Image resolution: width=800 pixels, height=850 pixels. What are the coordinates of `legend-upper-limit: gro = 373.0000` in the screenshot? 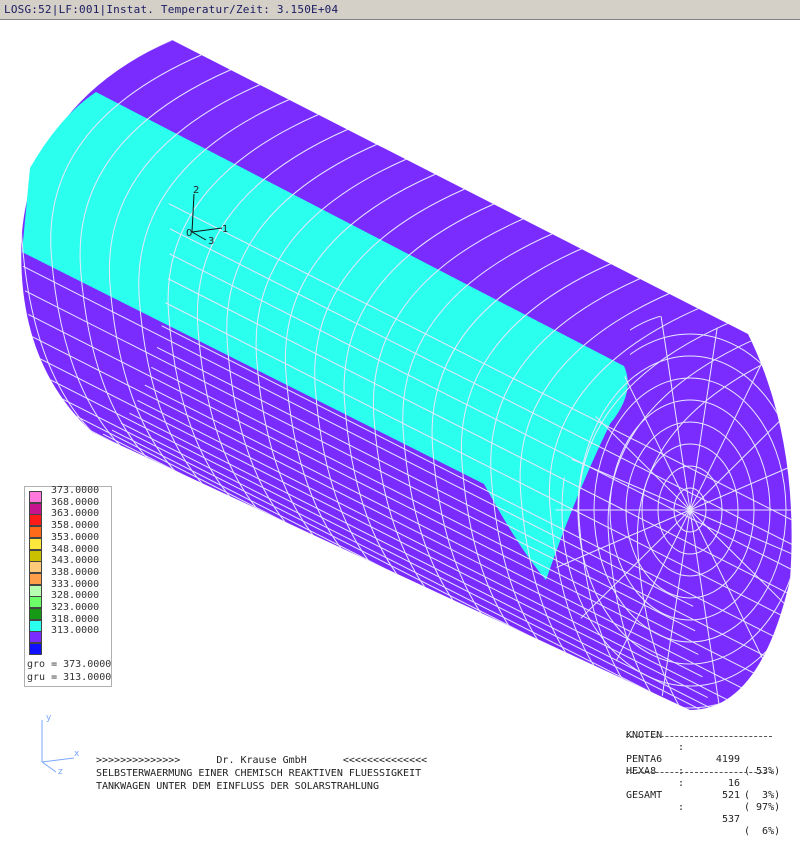 It's located at (69, 664).